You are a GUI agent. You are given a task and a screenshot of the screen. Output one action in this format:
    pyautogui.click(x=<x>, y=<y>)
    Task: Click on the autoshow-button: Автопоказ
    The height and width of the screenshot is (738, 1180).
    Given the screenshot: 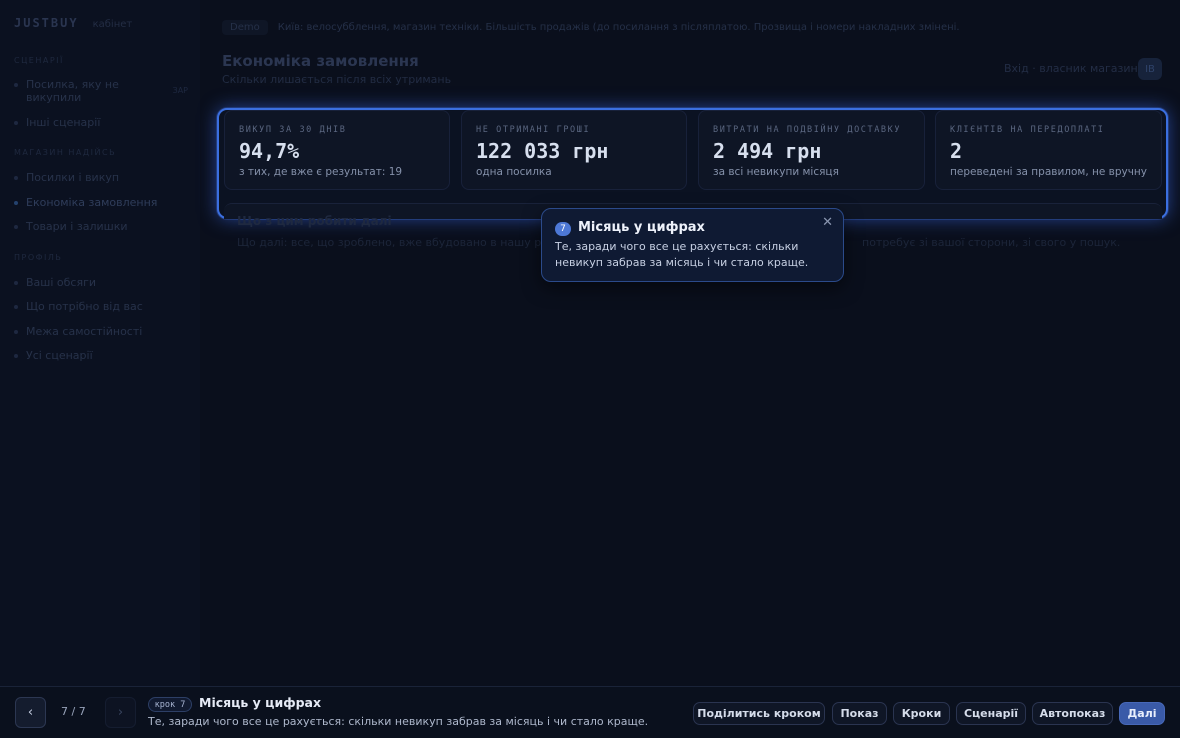 What is the action you would take?
    pyautogui.click(x=1072, y=713)
    